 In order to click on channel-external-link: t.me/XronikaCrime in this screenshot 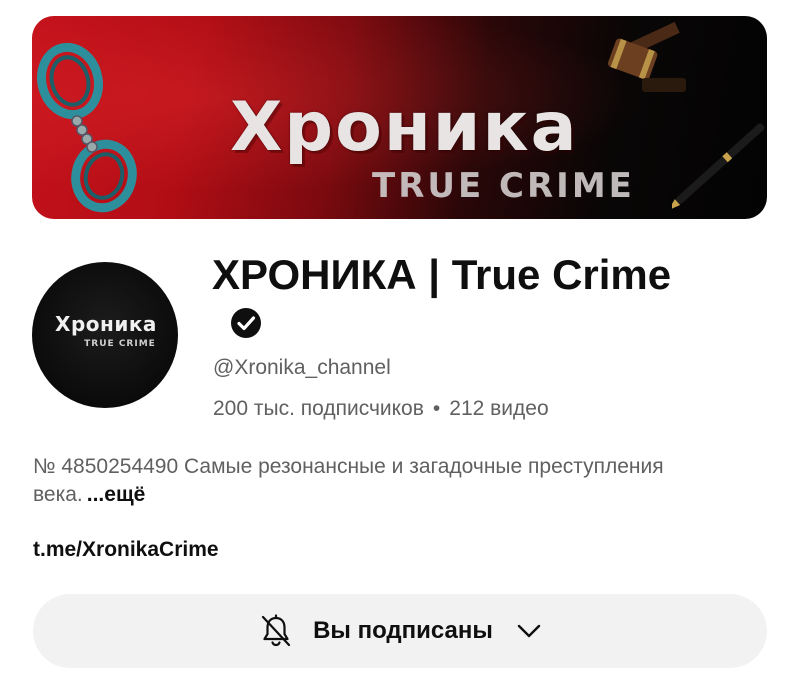, I will do `click(126, 549)`.